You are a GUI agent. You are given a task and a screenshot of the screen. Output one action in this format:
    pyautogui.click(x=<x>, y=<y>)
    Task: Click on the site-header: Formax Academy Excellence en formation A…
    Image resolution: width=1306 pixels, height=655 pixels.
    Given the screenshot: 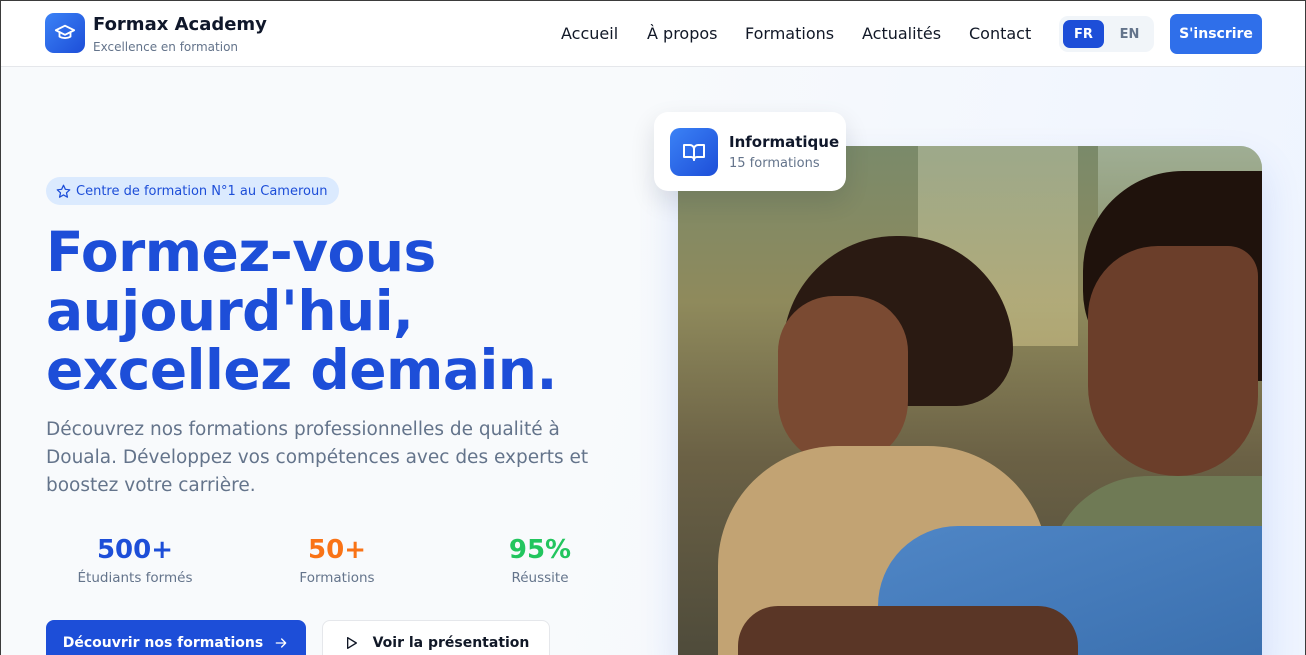 What is the action you would take?
    pyautogui.click(x=653, y=34)
    